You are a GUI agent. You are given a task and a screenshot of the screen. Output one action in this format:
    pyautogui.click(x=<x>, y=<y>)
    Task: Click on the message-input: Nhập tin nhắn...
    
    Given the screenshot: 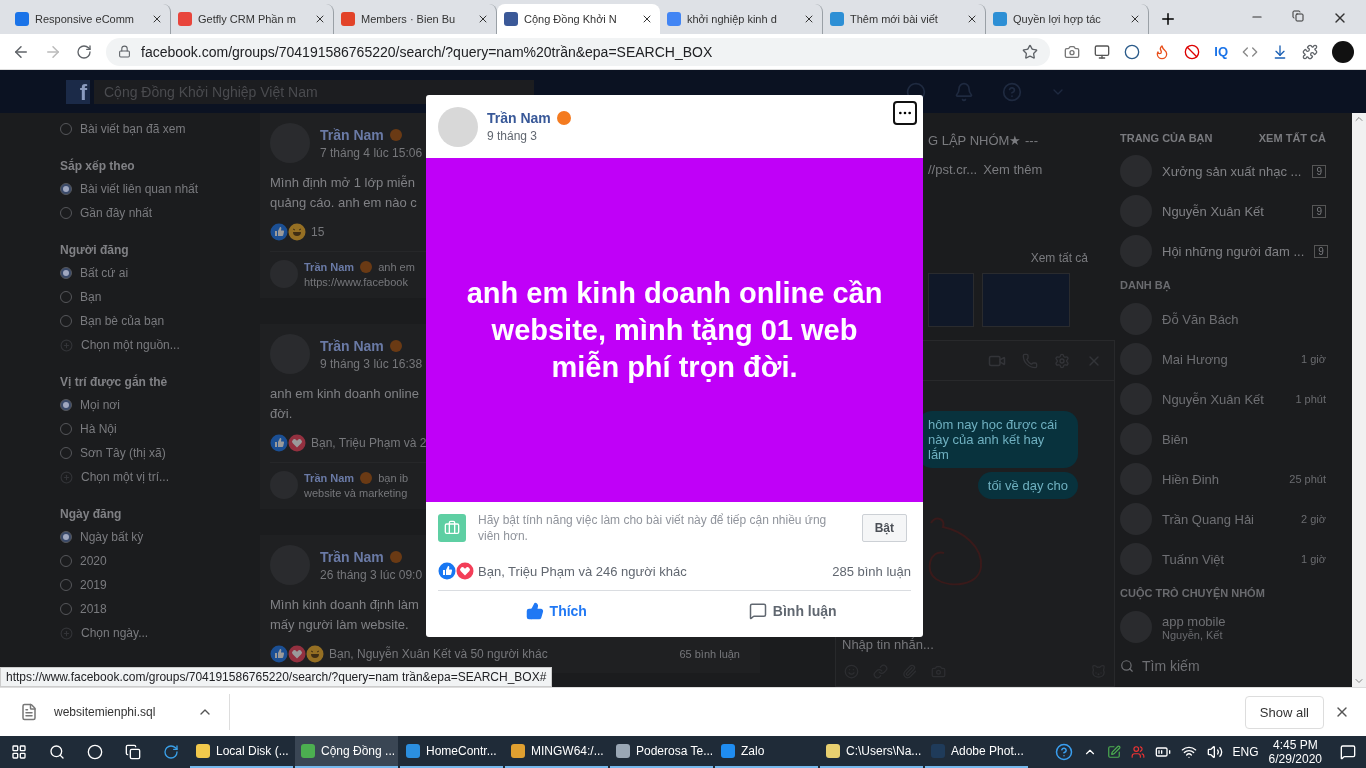 What is the action you would take?
    pyautogui.click(x=975, y=644)
    